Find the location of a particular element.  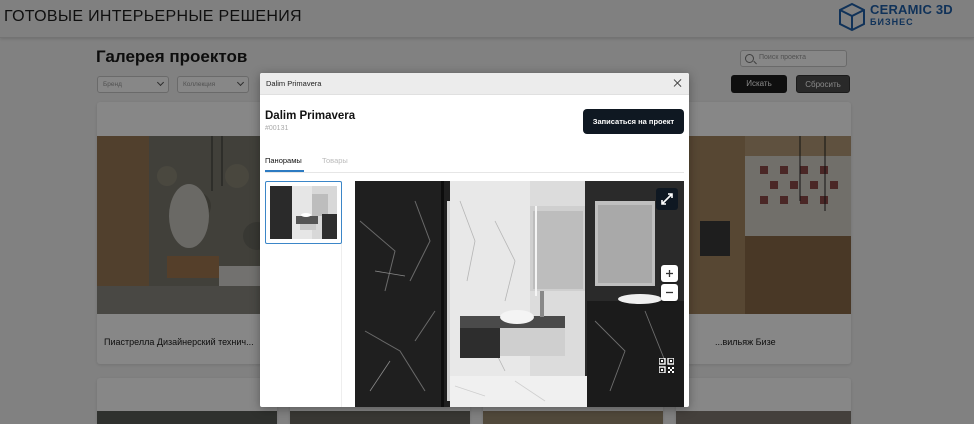

project-name: Dalim Primavera is located at coordinates (310, 116).